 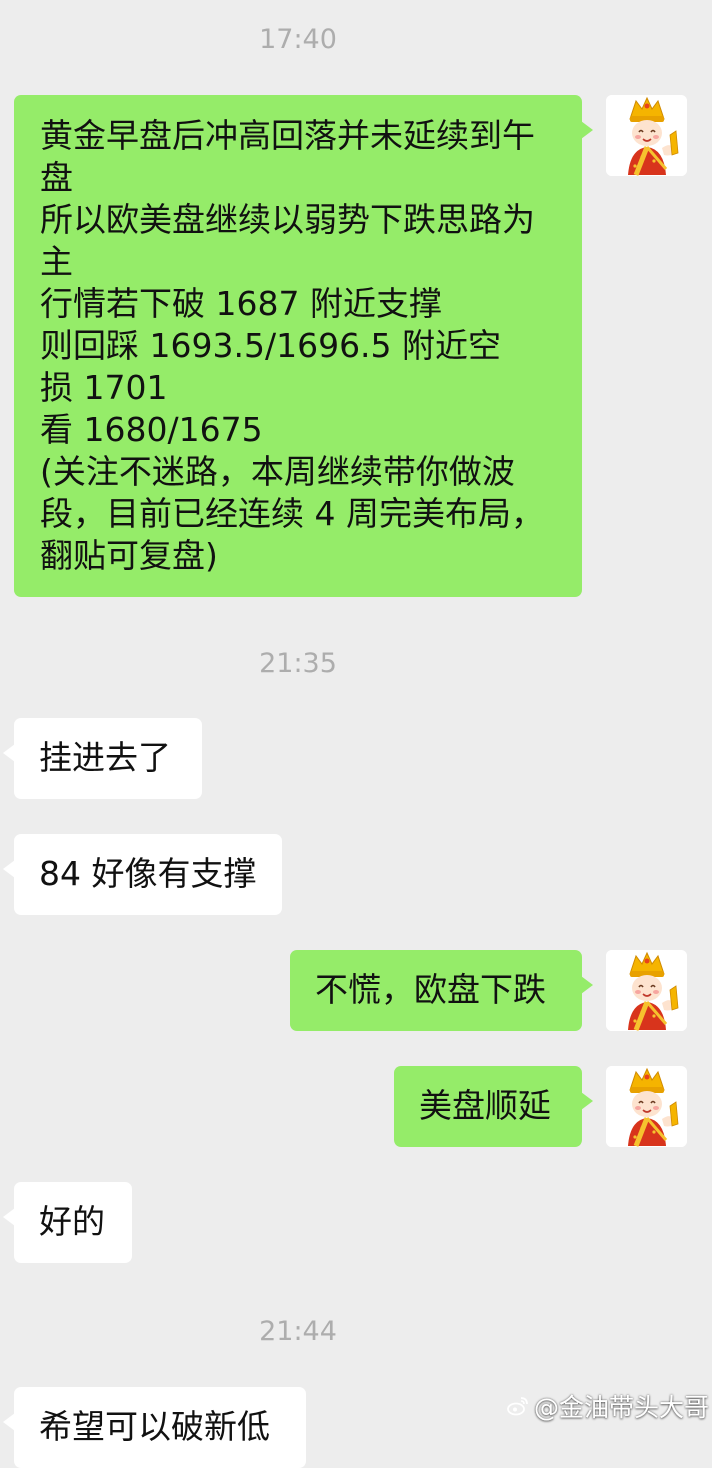 What do you see at coordinates (298, 1331) in the screenshot?
I see `timestamp: 21:44` at bounding box center [298, 1331].